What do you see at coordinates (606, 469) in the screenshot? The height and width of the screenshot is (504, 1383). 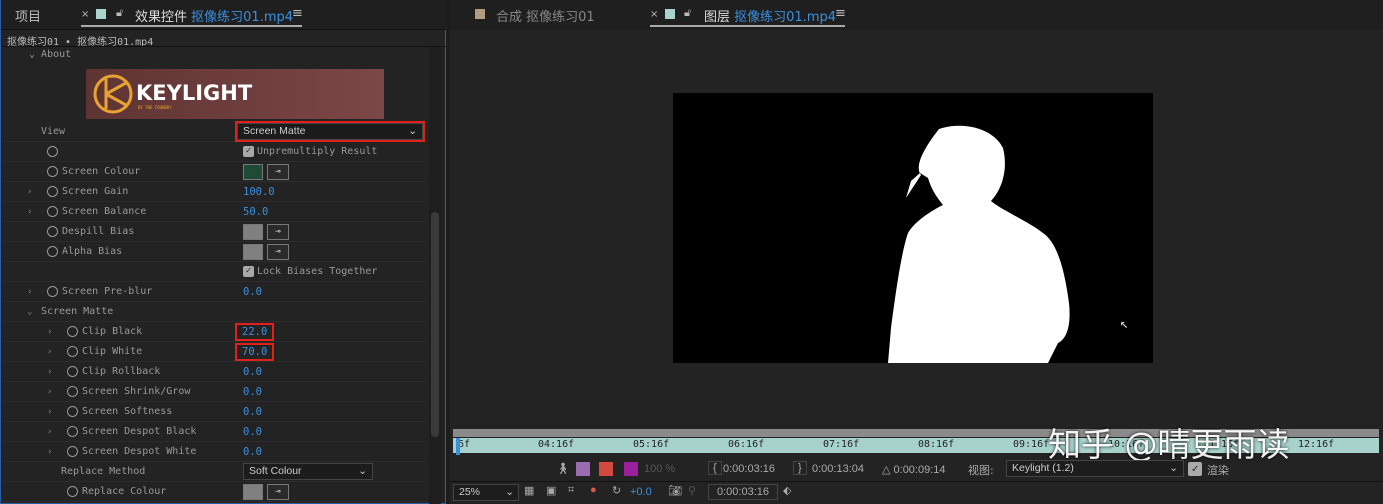 I see `transparency-icon` at bounding box center [606, 469].